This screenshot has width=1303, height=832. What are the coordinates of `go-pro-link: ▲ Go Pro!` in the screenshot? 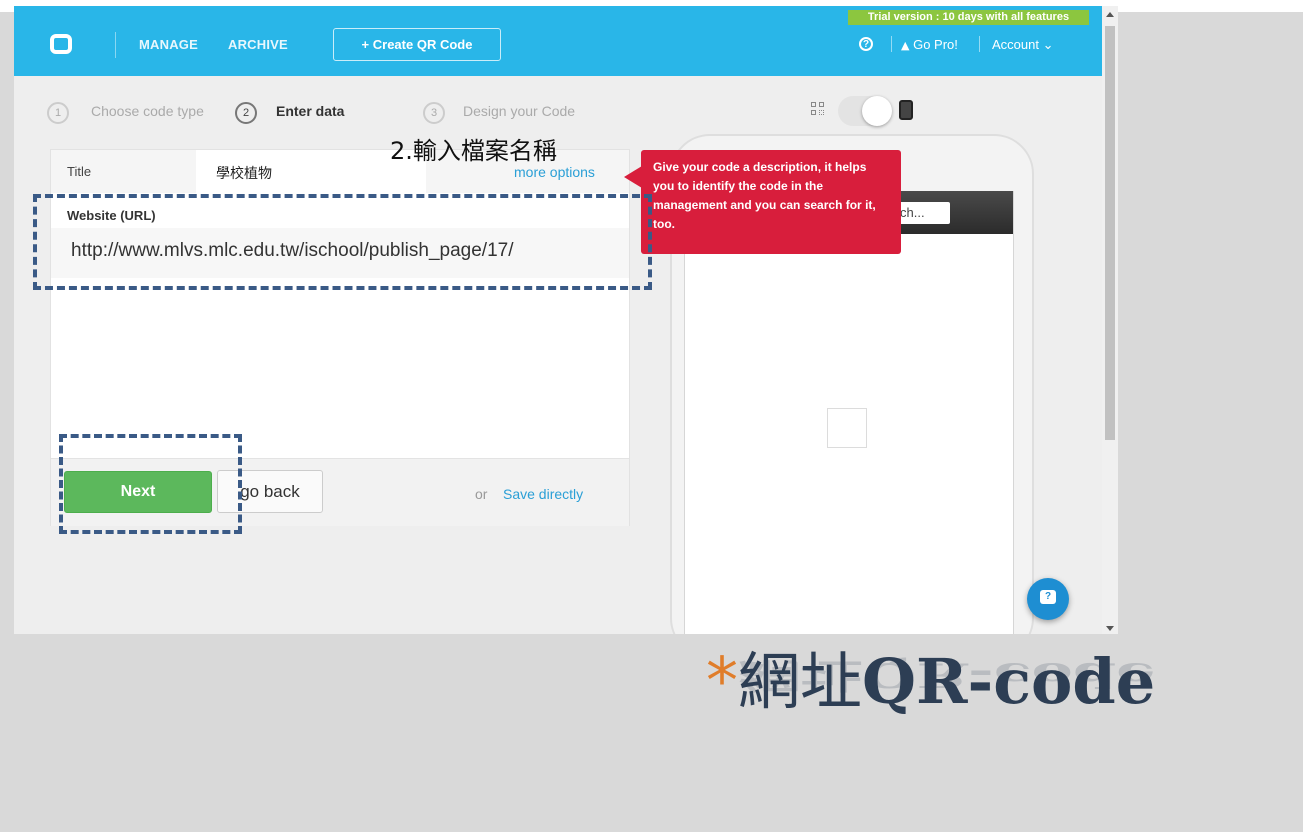 It's located at (929, 44).